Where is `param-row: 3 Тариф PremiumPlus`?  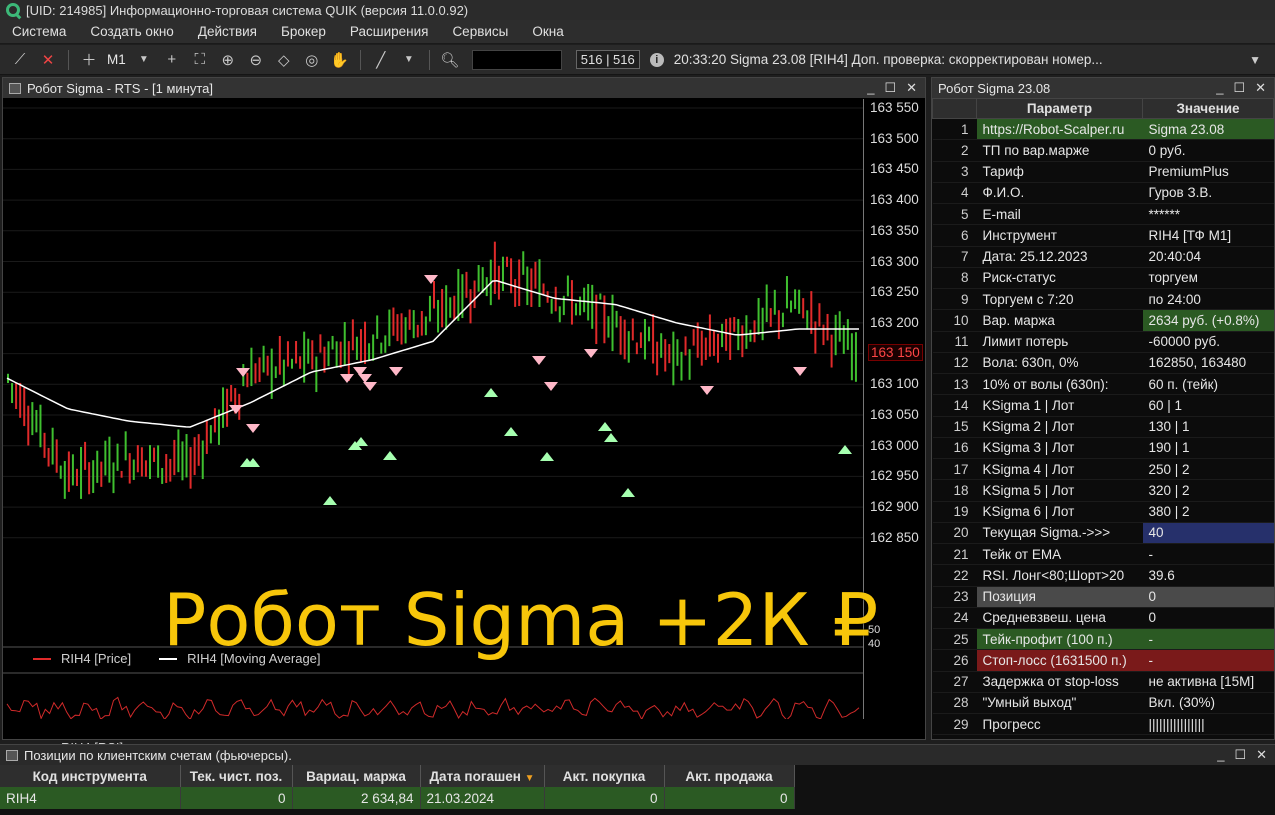 param-row: 3 Тариф PremiumPlus is located at coordinates (1103, 172).